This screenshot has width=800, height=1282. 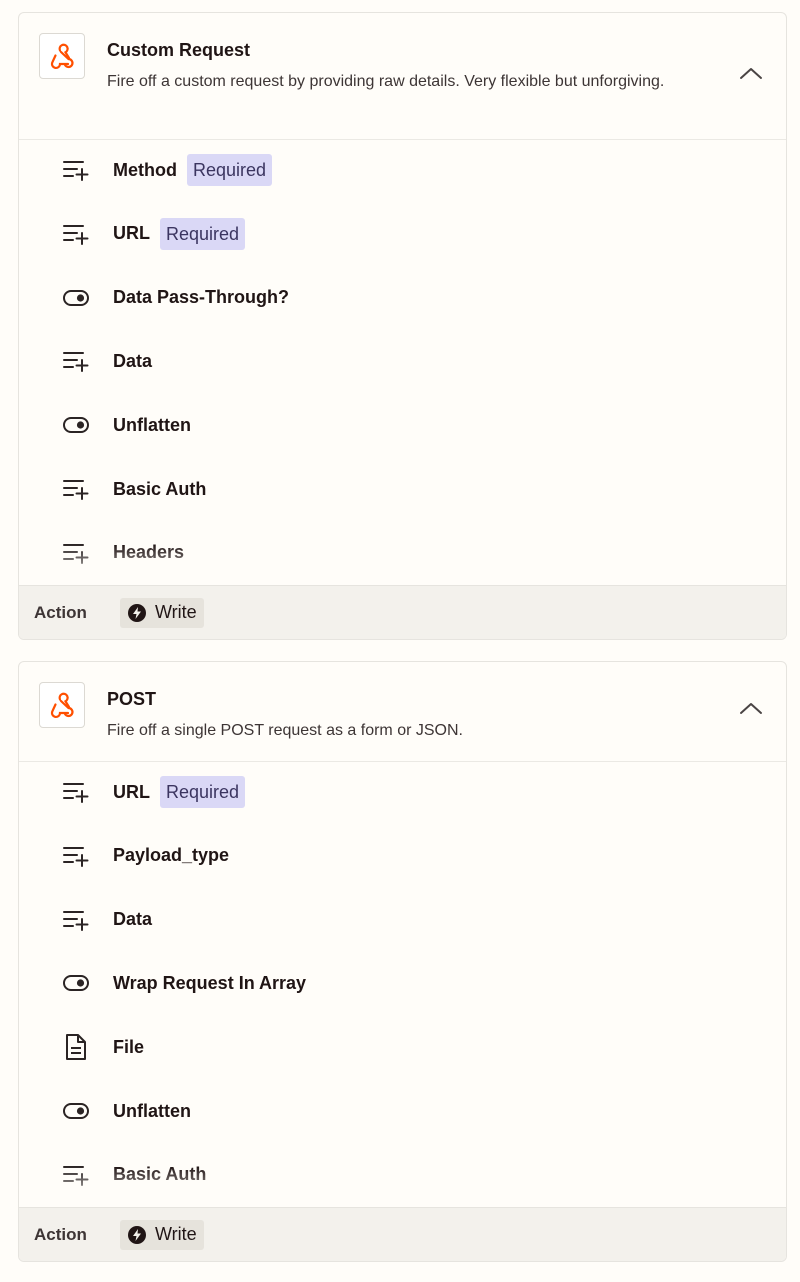 What do you see at coordinates (179, 50) in the screenshot?
I see `card-title: Custom Request` at bounding box center [179, 50].